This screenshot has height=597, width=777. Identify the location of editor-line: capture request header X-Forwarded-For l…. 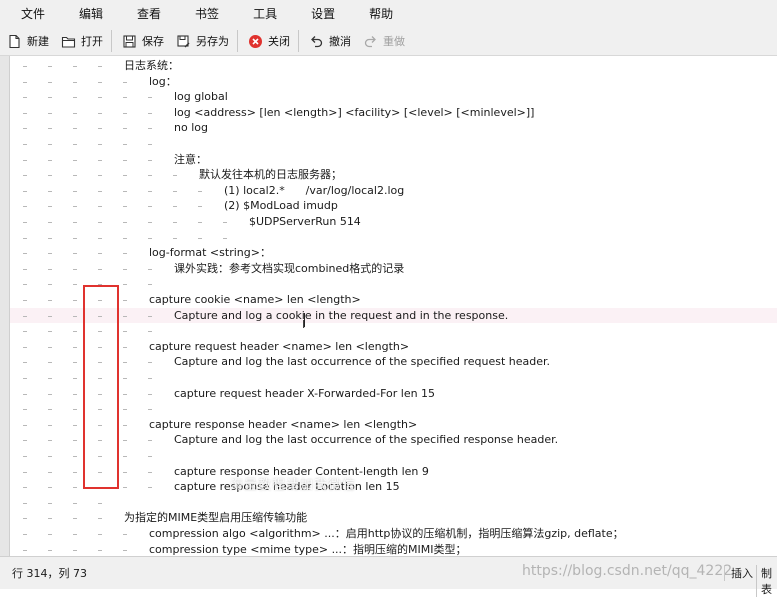
(393, 394).